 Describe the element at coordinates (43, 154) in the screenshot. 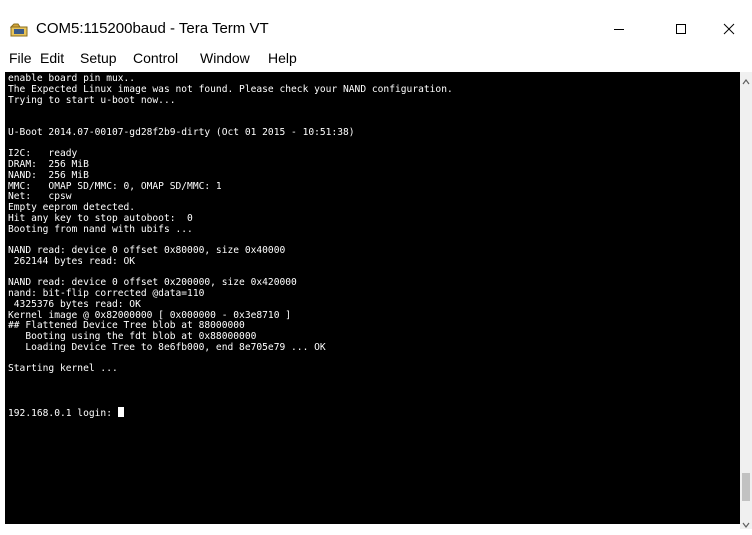

I see `terminal-line: I2C: ready` at that location.